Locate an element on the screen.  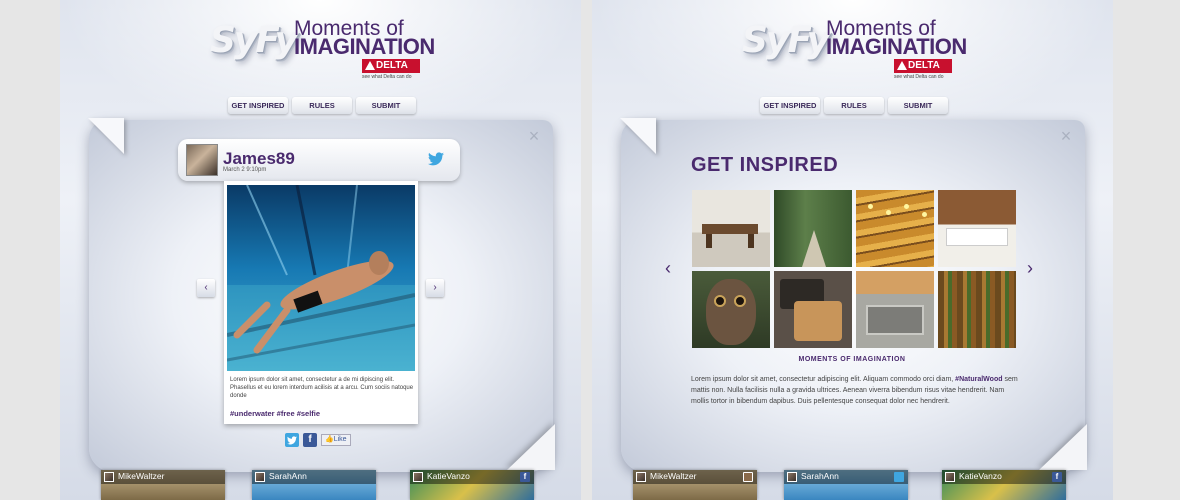
username: James89 is located at coordinates (259, 159).